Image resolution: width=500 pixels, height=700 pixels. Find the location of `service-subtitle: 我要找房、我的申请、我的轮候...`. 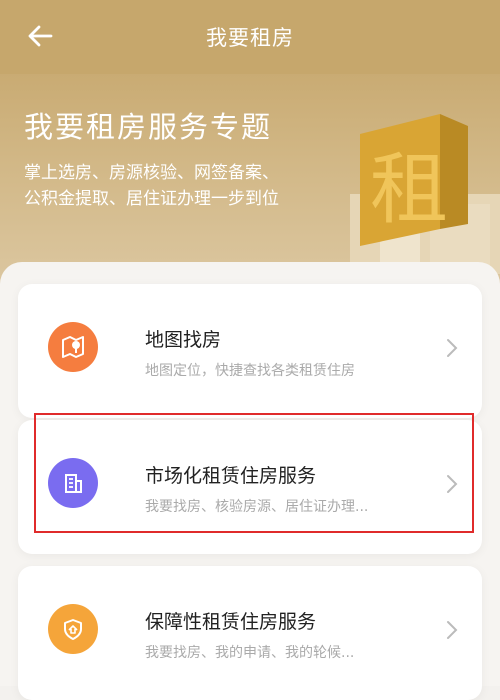

service-subtitle: 我要找房、我的申请、我的轮候... is located at coordinates (250, 653).